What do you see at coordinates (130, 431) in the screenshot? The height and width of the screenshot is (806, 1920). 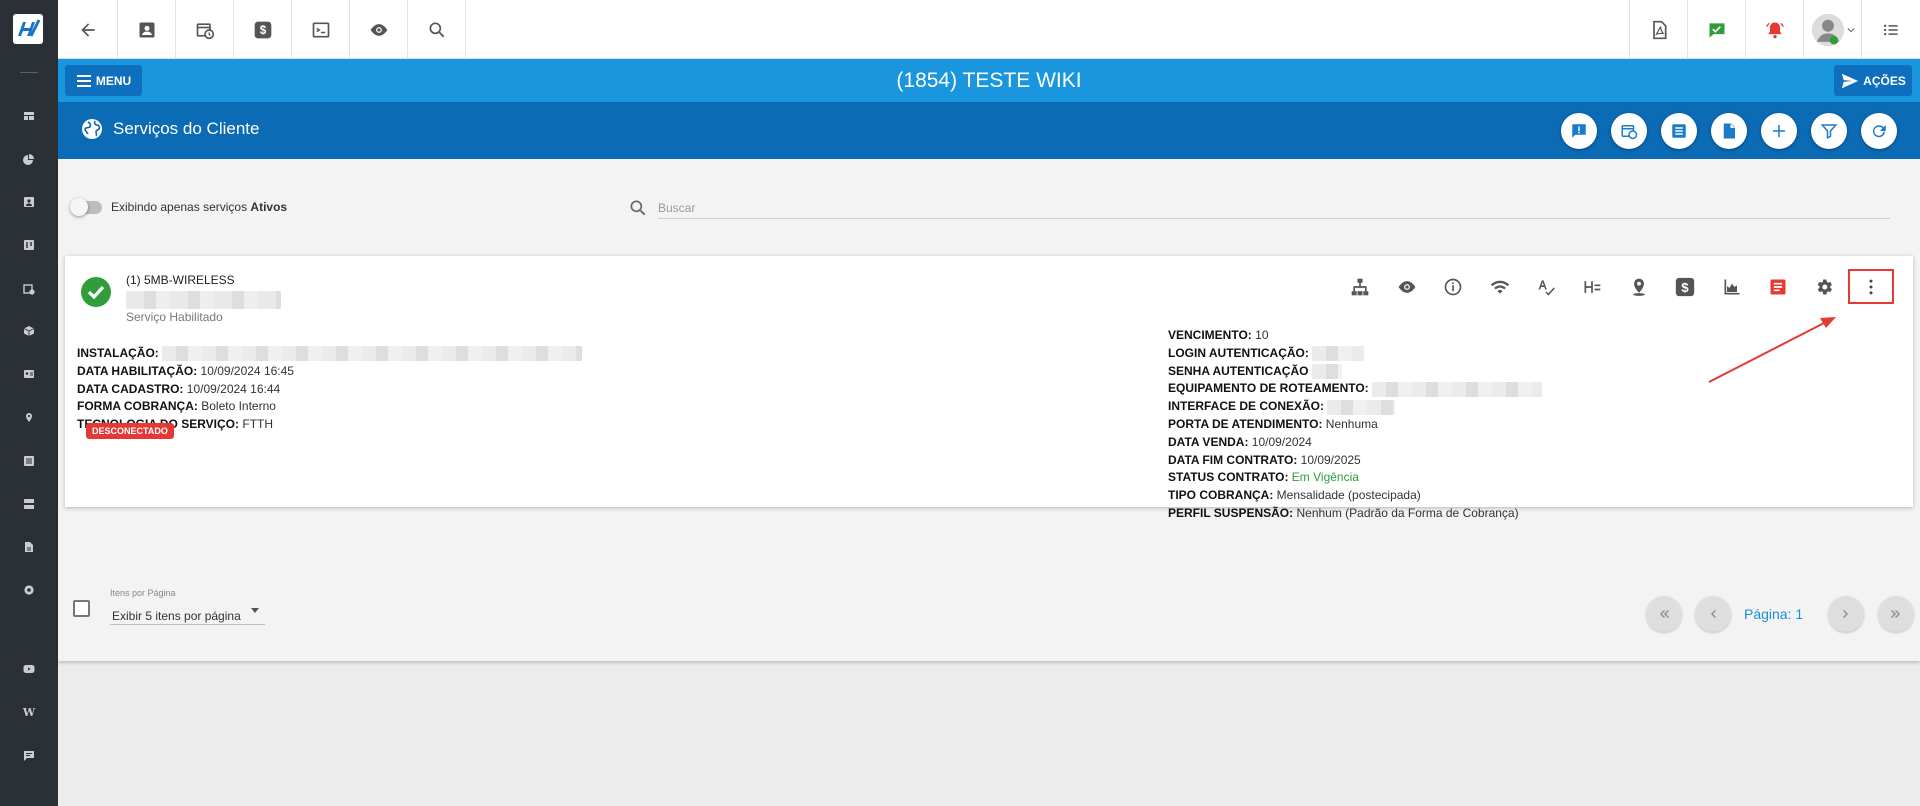 I see `status-badge: DESCONECTADO` at bounding box center [130, 431].